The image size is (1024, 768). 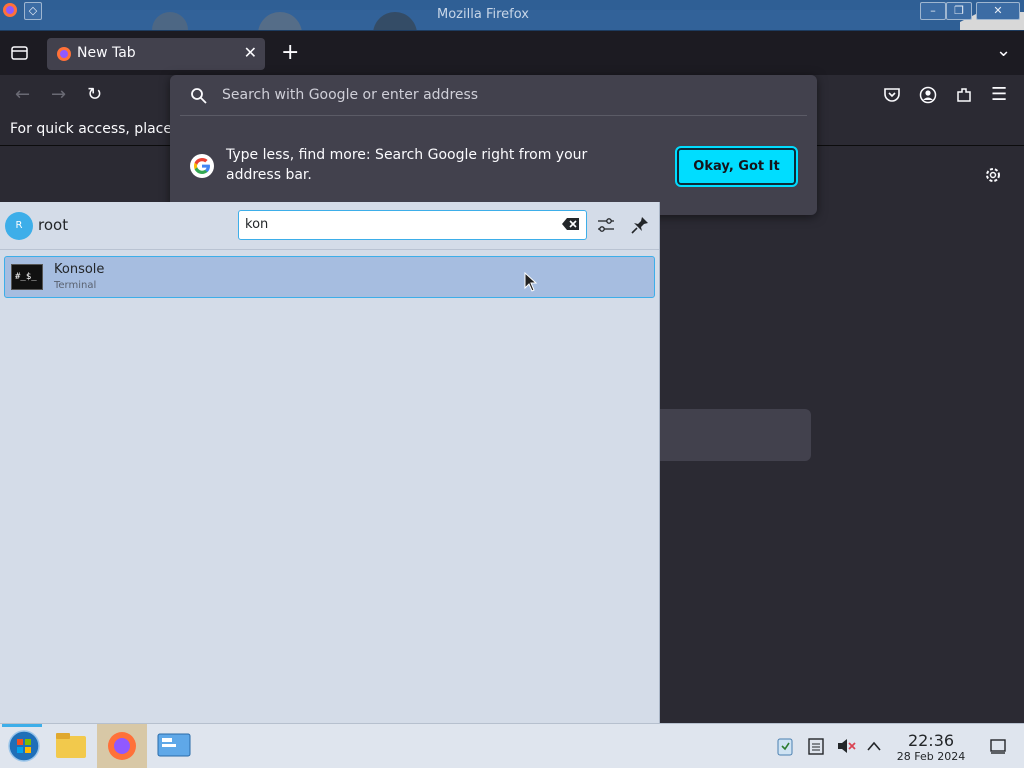 What do you see at coordinates (329, 277) in the screenshot?
I see `list-item: #_$_ Konsole Terminal` at bounding box center [329, 277].